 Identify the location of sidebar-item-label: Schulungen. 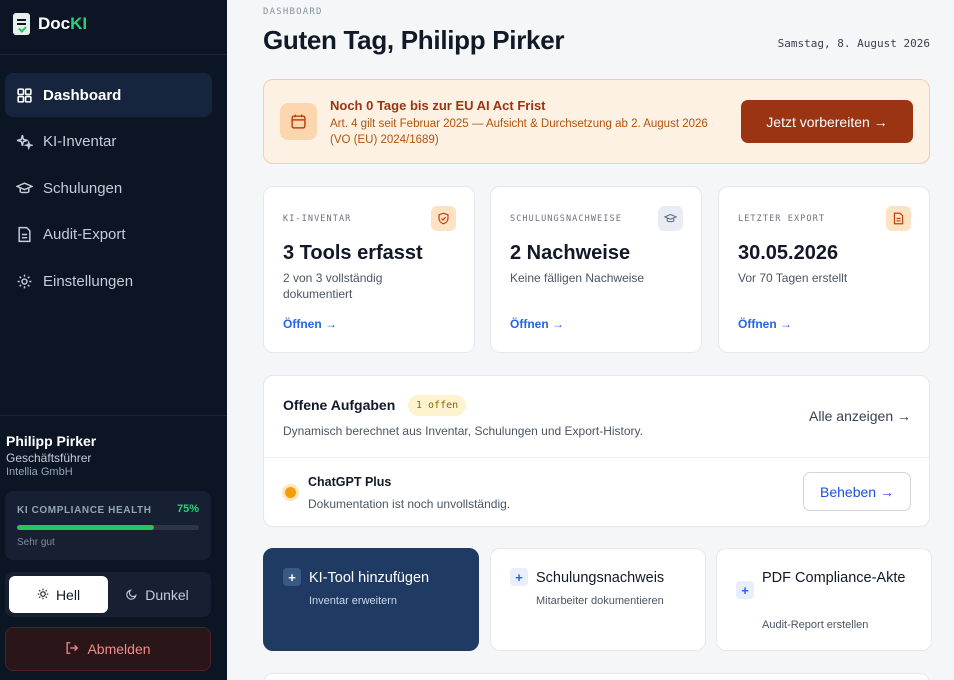
(83, 188).